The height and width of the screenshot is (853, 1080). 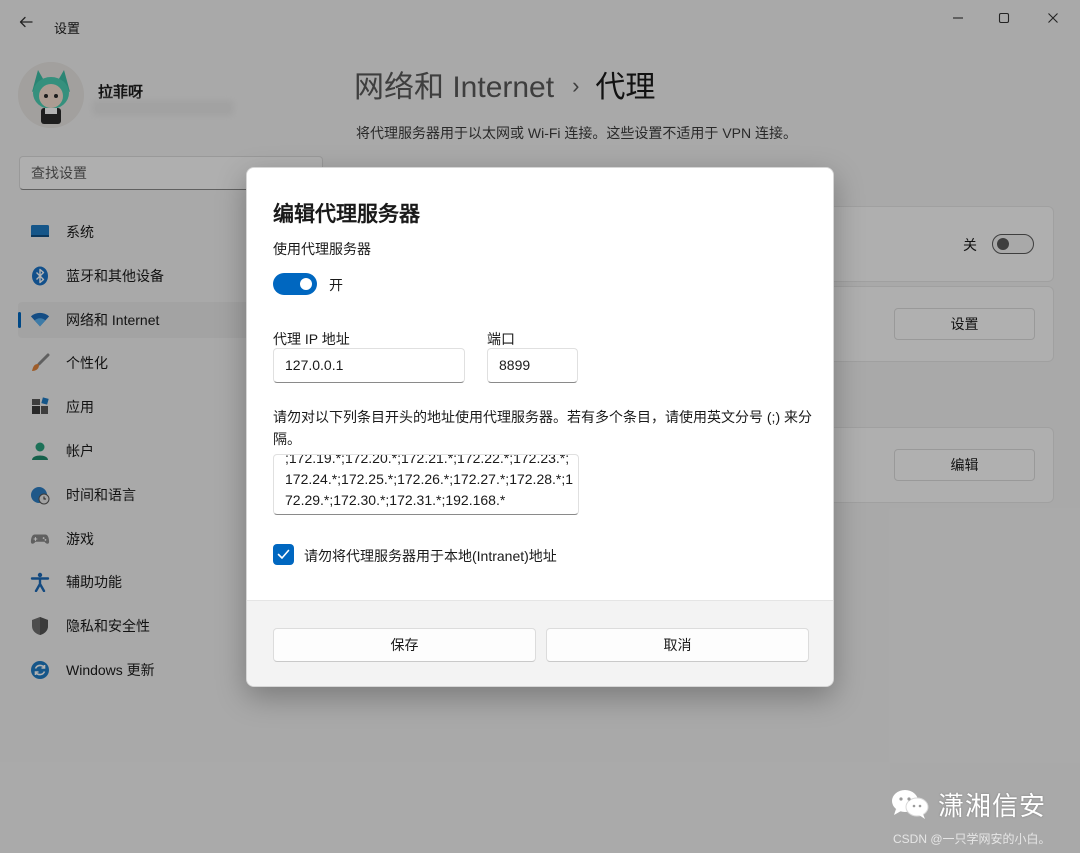 What do you see at coordinates (336, 285) in the screenshot?
I see `use-proxy-state: 开` at bounding box center [336, 285].